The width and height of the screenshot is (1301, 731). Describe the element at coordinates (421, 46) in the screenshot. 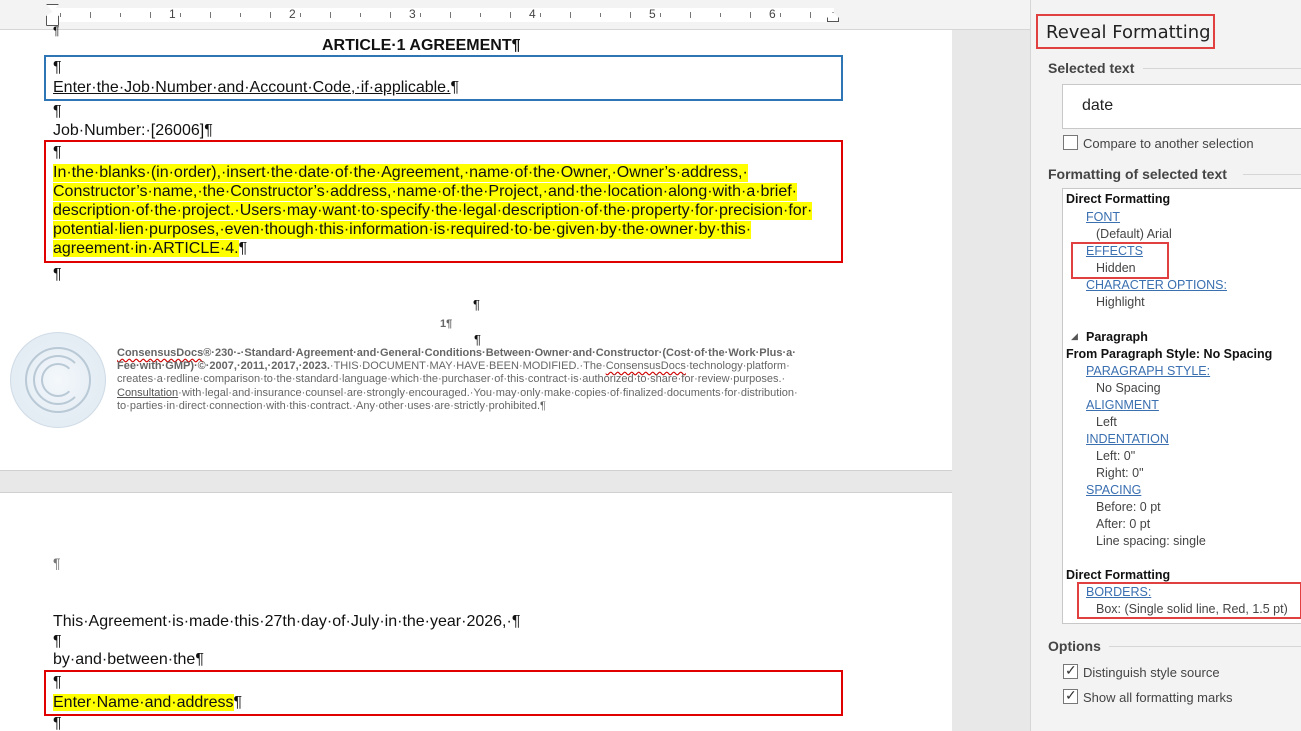

I see `article-title: ARTICLE·1 AGREEMENT¶` at that location.